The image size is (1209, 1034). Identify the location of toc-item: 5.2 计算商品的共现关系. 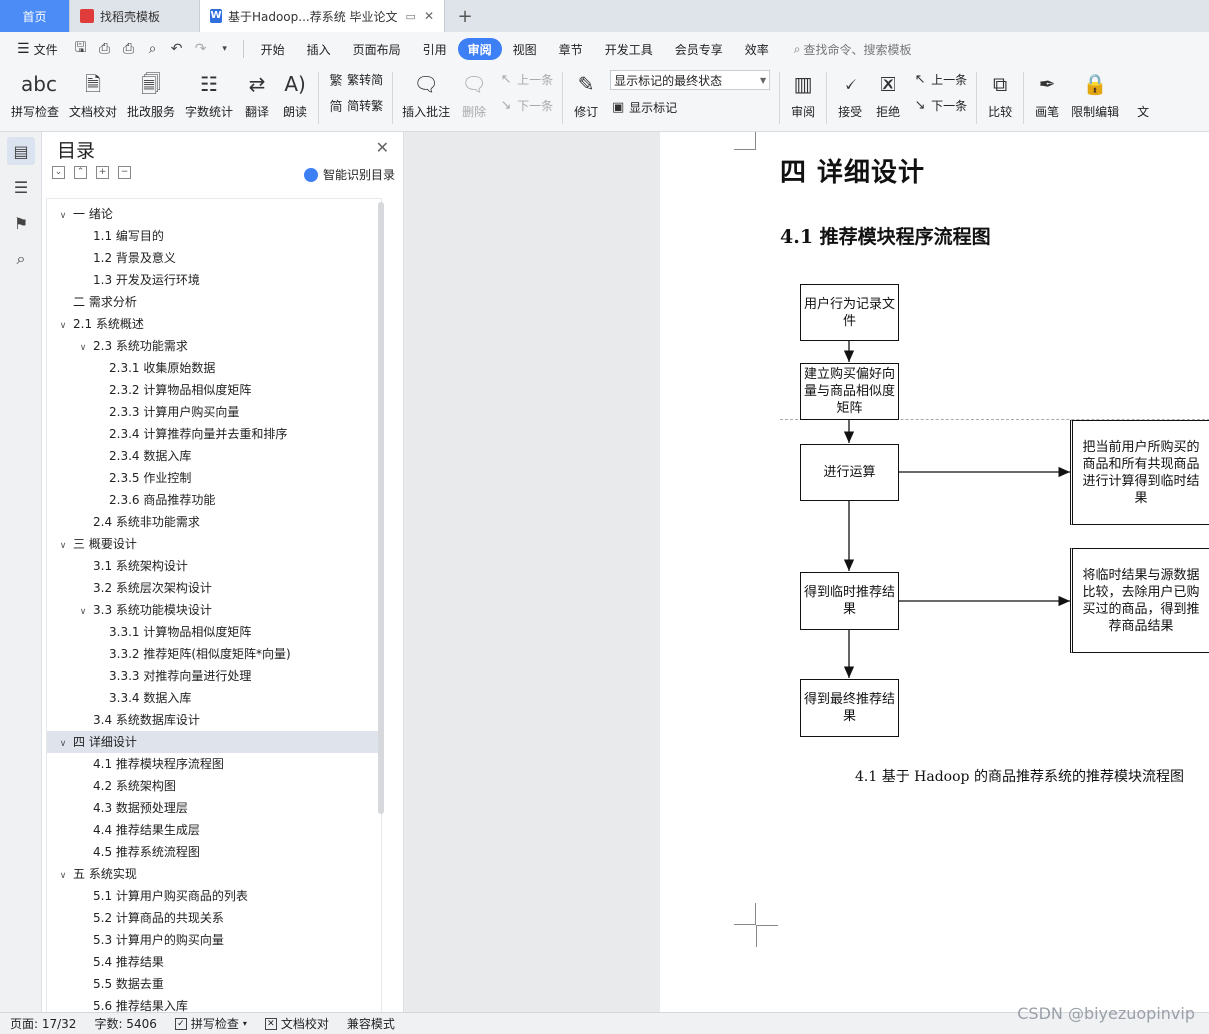
(214, 918).